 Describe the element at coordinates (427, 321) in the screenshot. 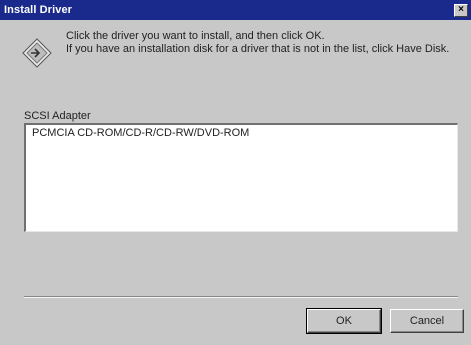

I see `cancel-button: Cancel` at that location.